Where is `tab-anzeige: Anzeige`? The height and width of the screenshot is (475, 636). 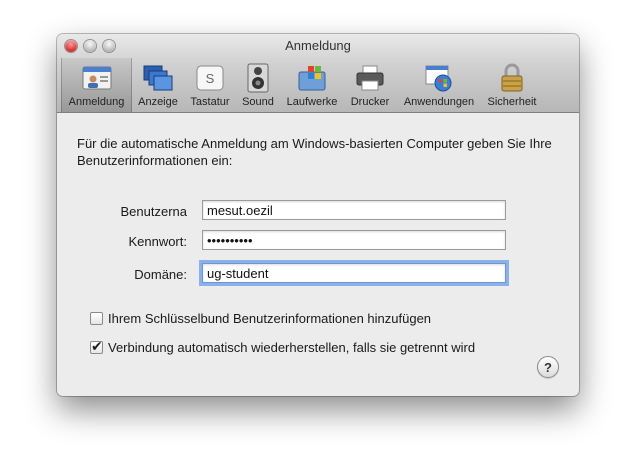
tab-anzeige: Anzeige is located at coordinates (158, 85).